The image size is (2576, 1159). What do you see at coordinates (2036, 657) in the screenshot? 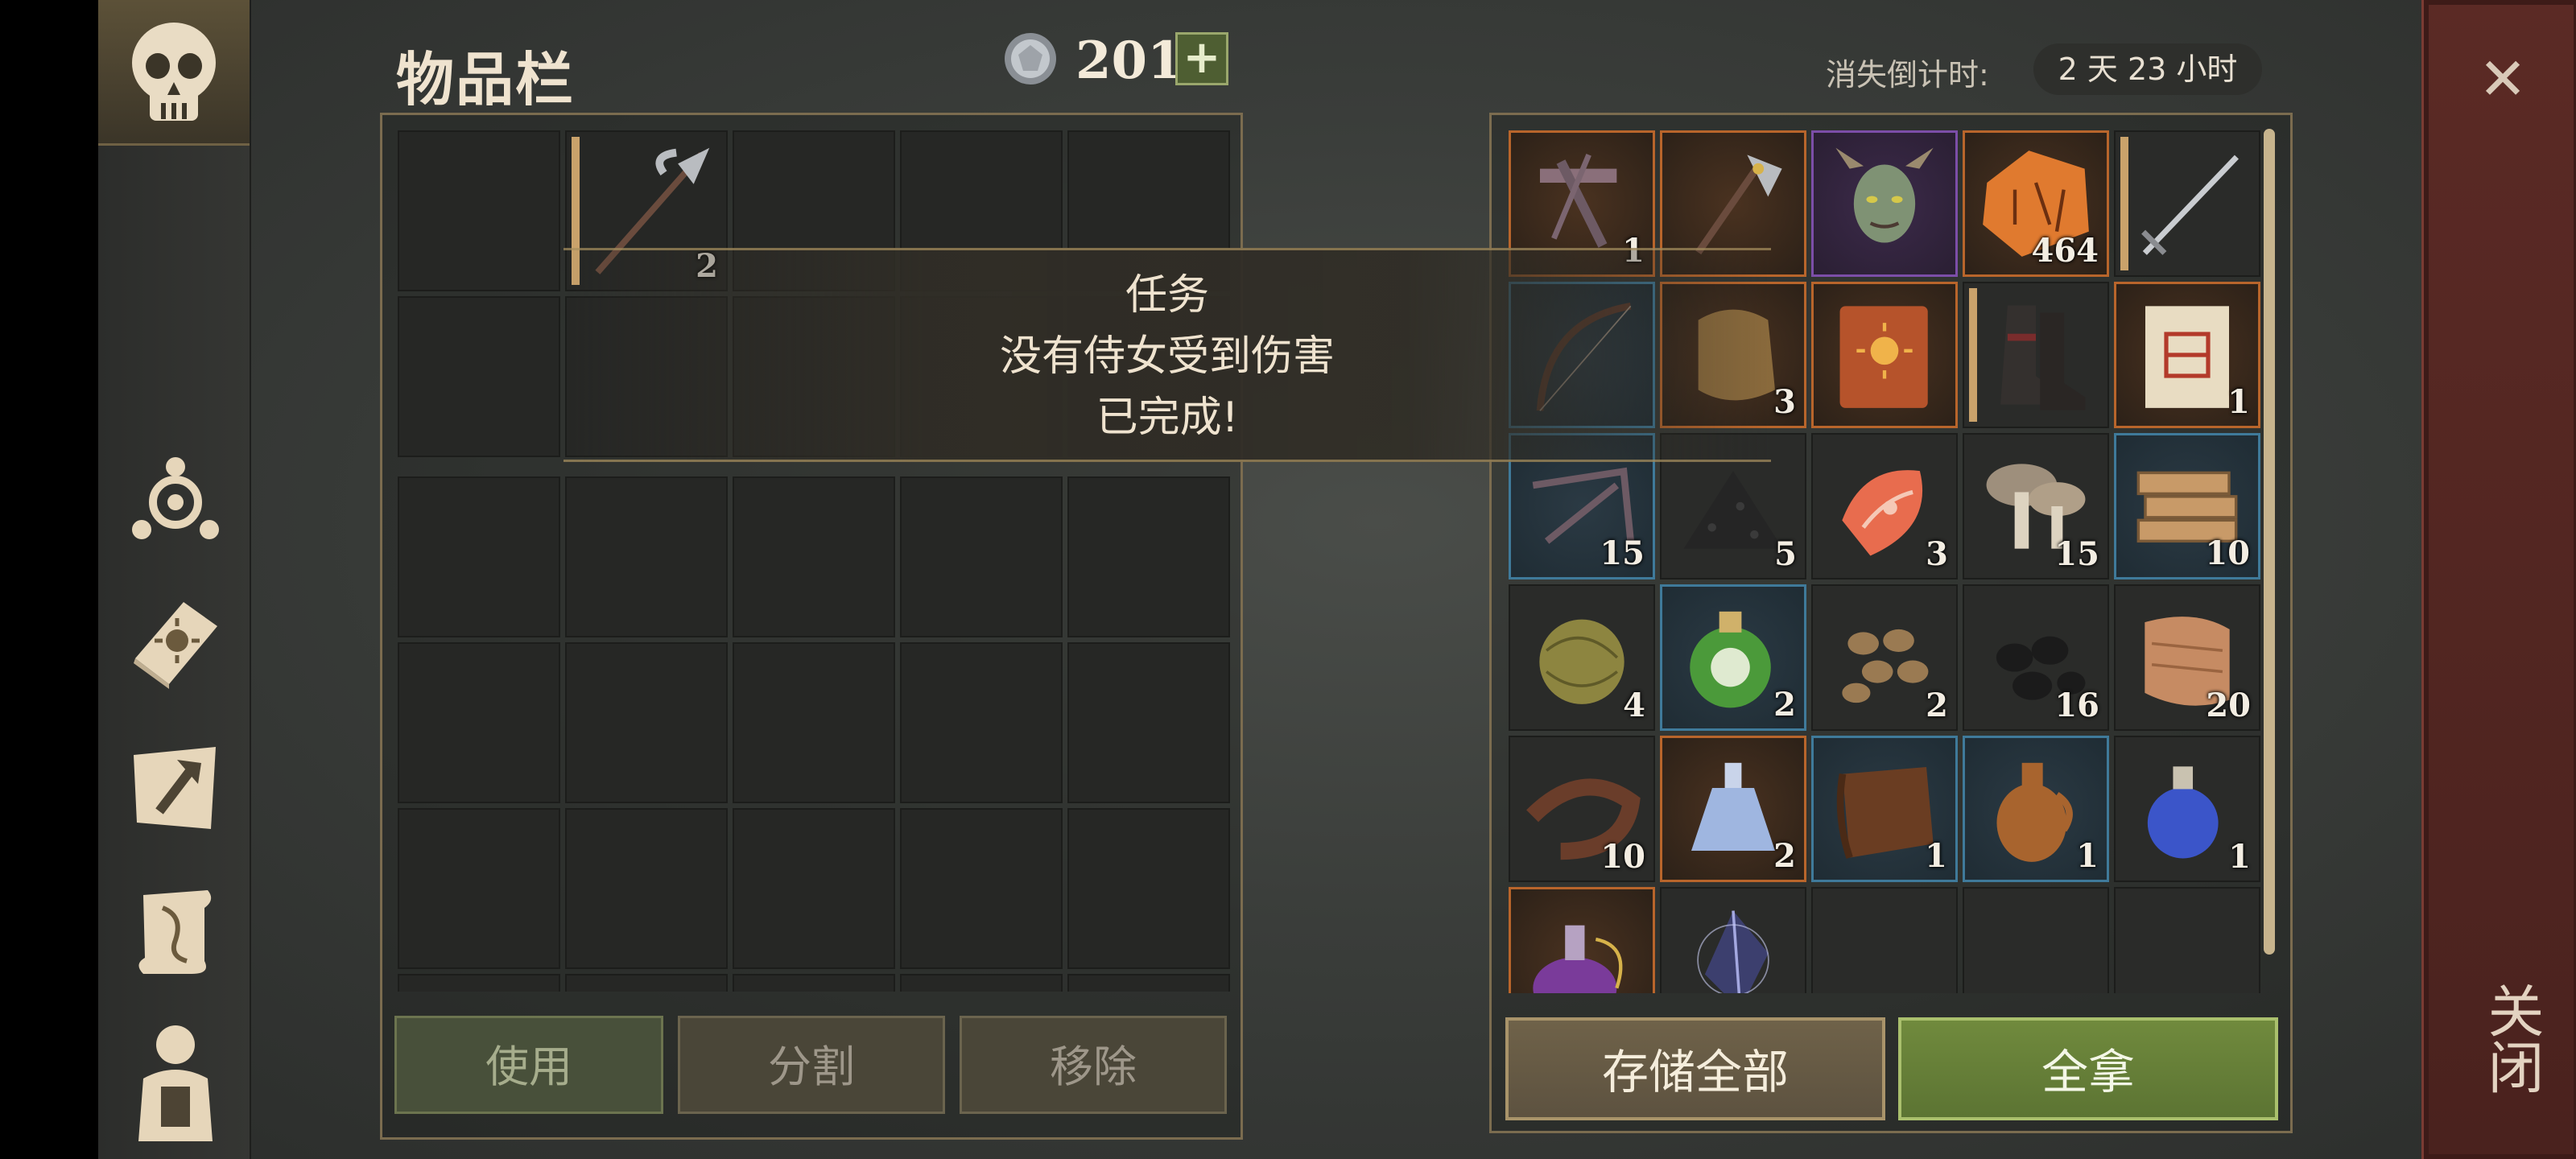
I see `container-item-slot: 16` at bounding box center [2036, 657].